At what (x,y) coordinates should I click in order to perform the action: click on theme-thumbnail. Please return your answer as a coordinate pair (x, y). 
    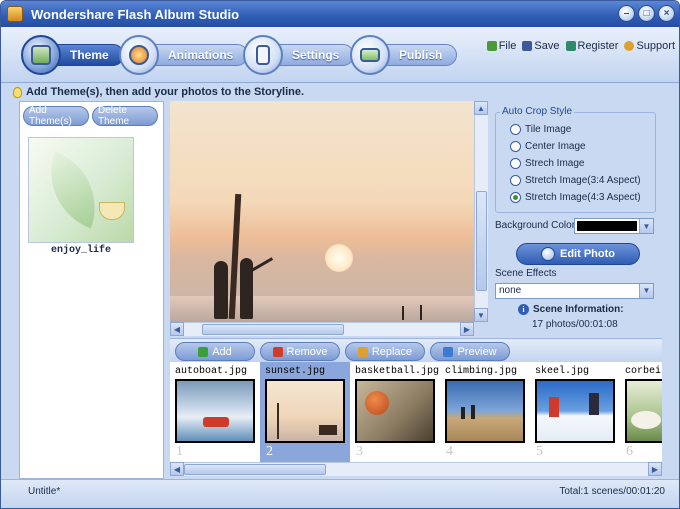
    Looking at the image, I should click on (81, 190).